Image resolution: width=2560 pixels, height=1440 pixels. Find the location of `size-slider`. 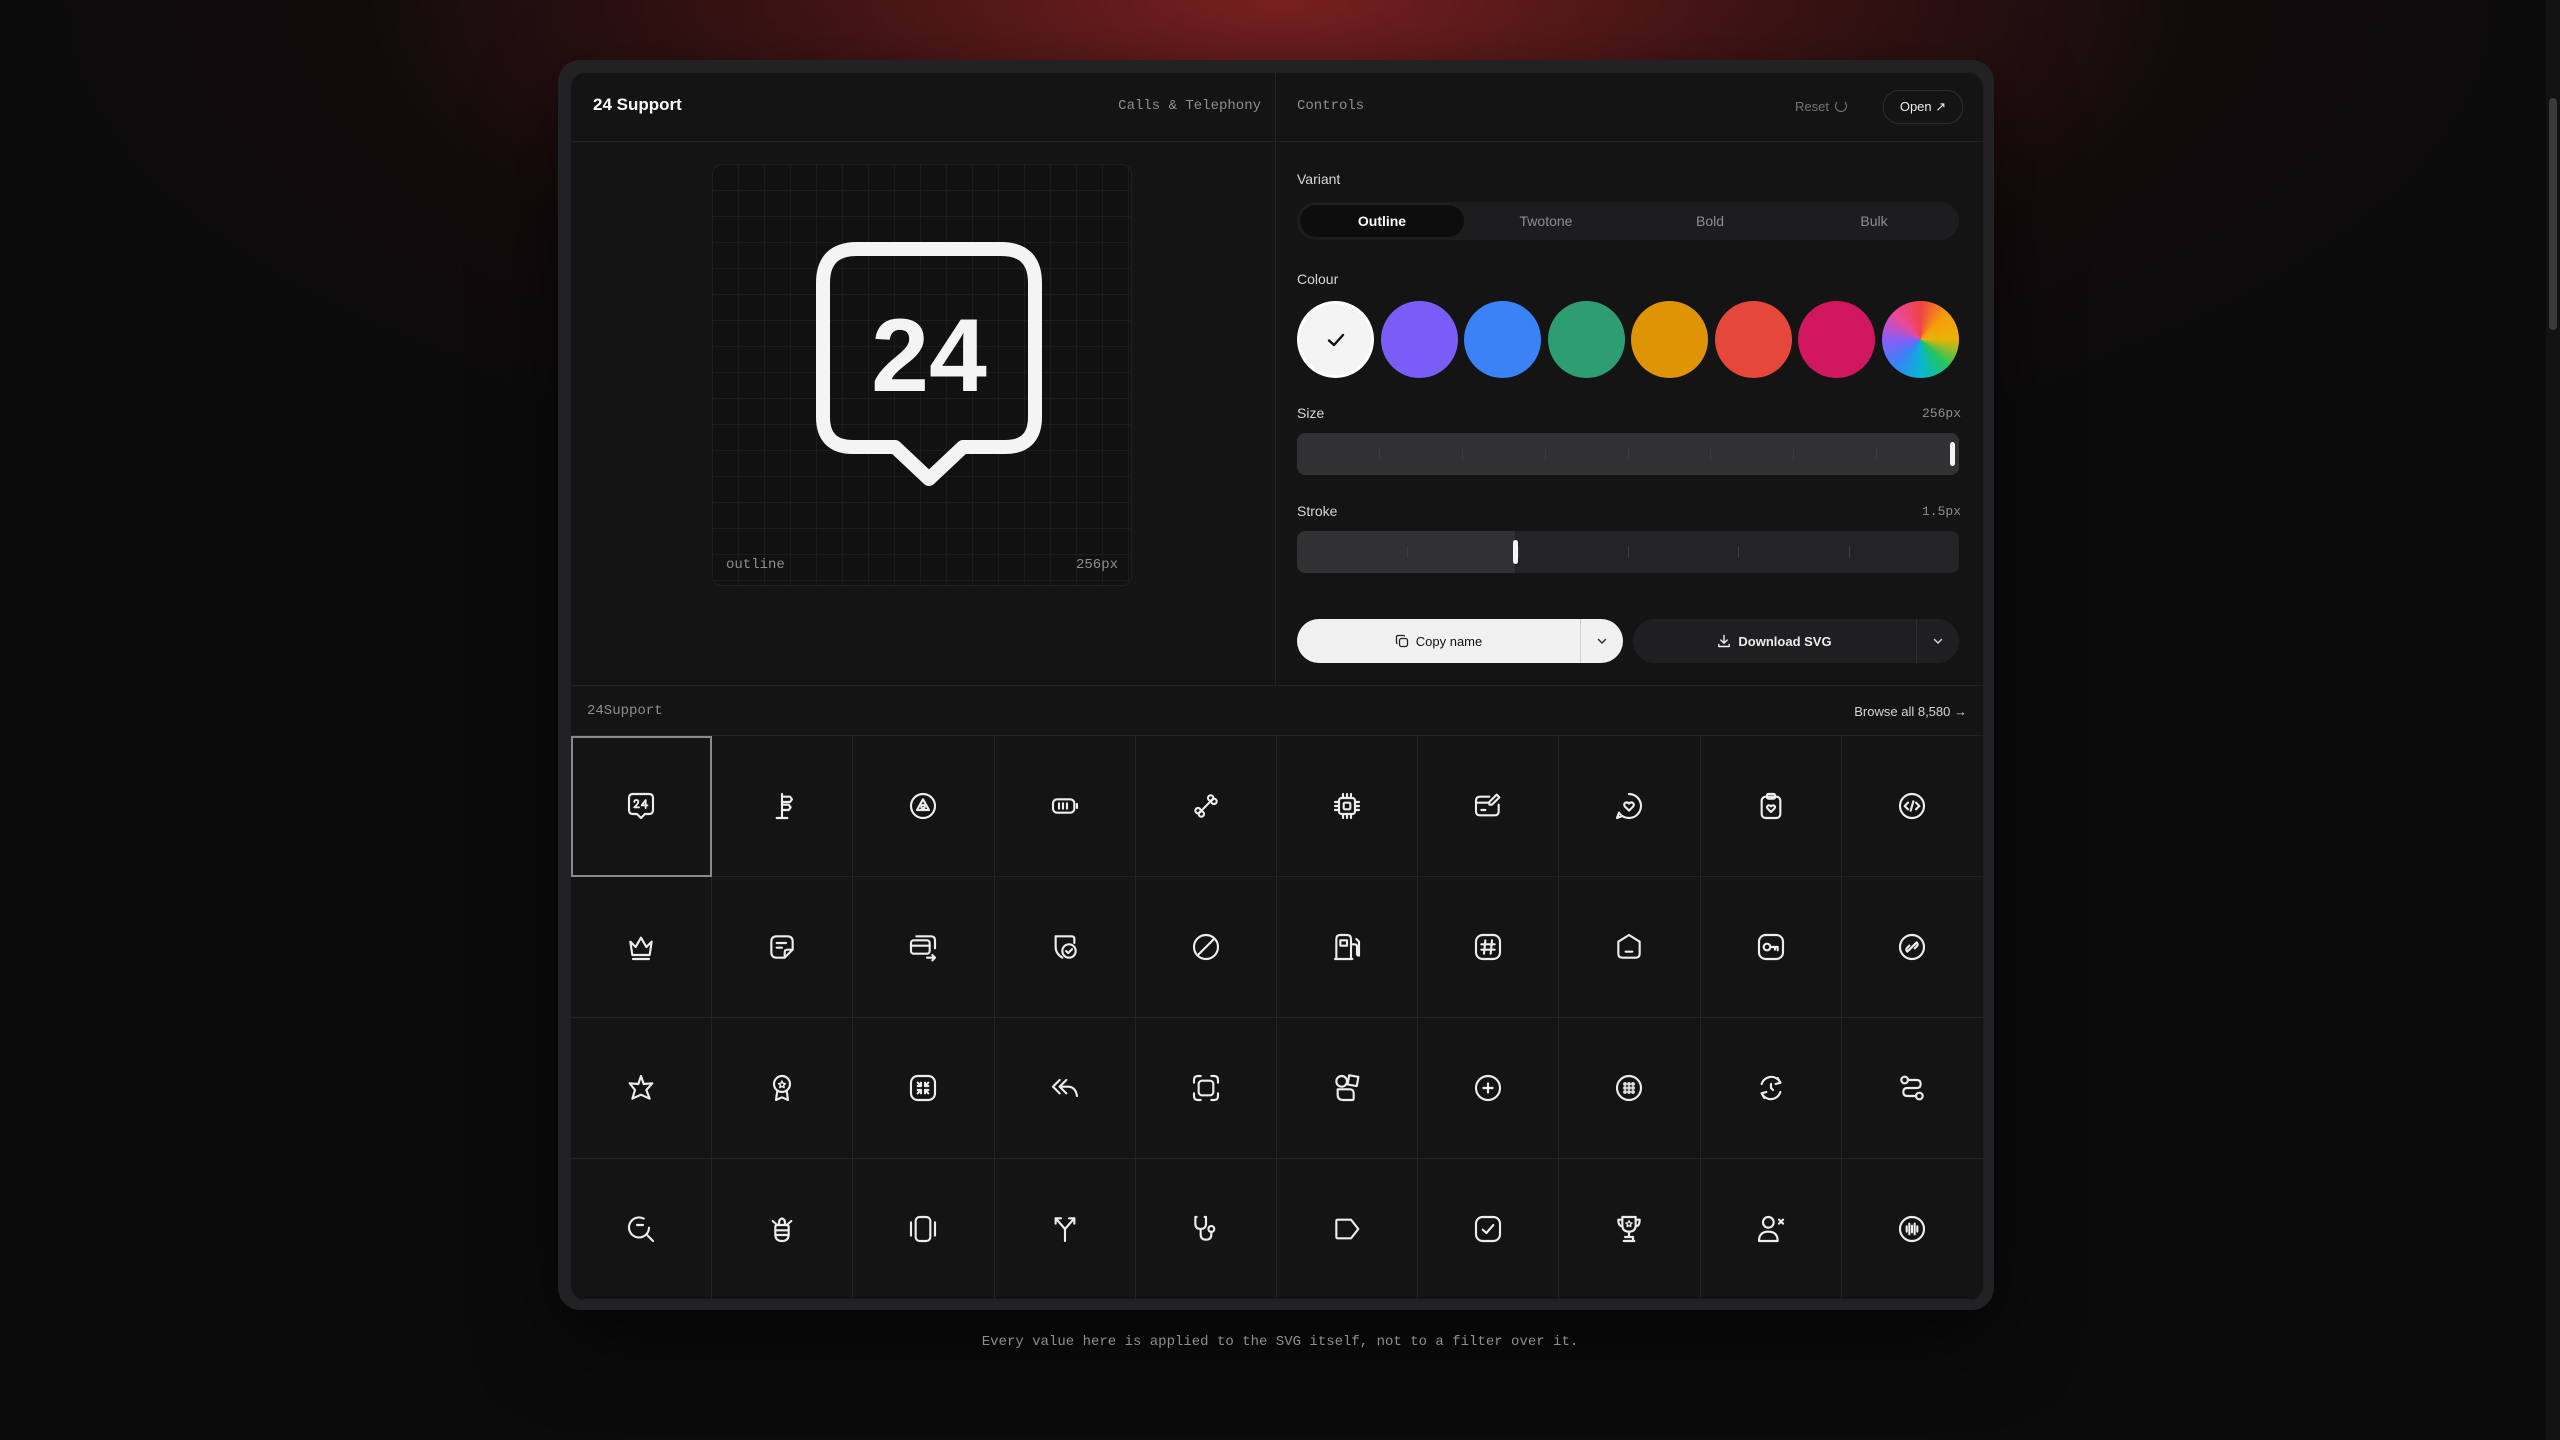

size-slider is located at coordinates (1628, 454).